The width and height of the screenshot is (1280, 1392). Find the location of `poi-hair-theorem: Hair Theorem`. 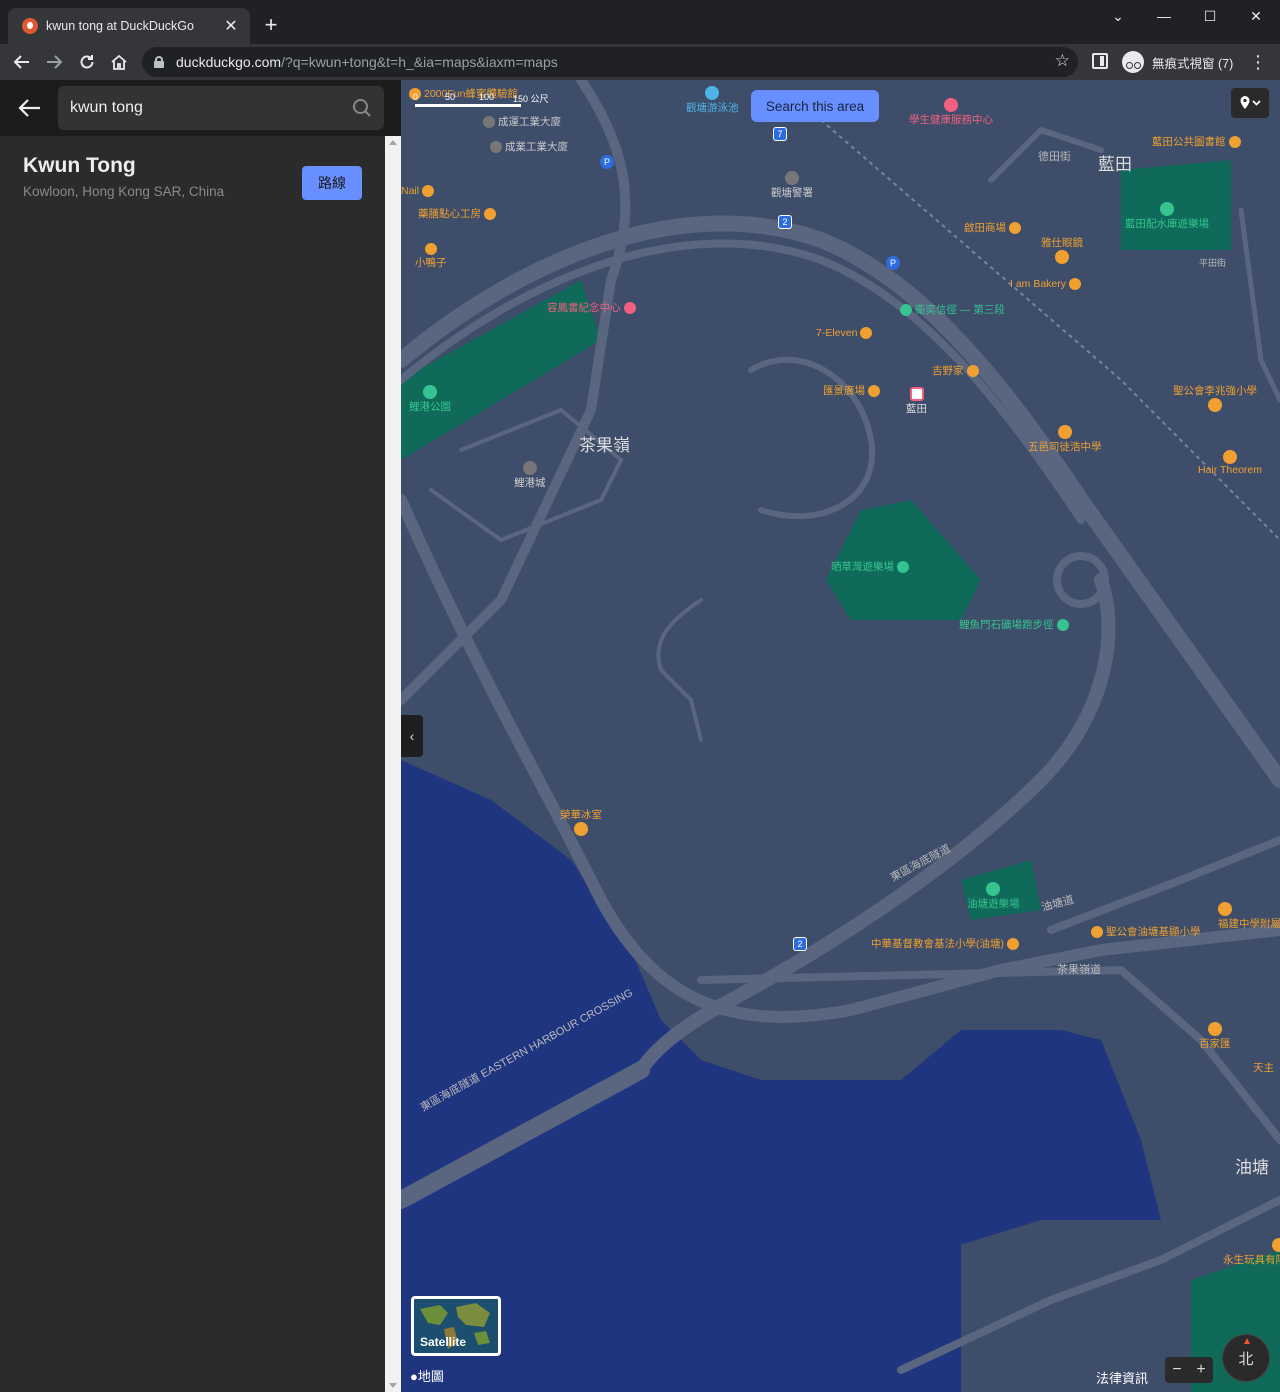

poi-hair-theorem: Hair Theorem is located at coordinates (1230, 463).